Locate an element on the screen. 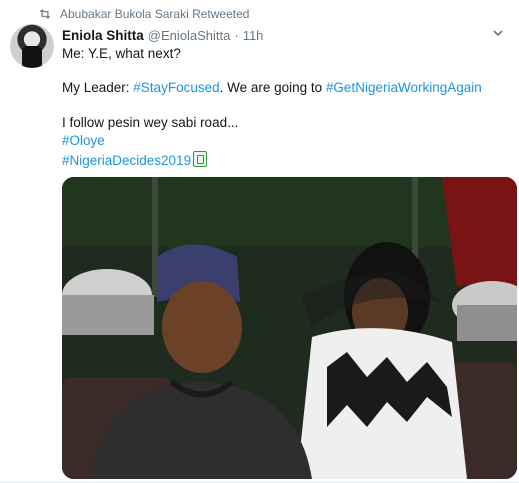 This screenshot has height=483, width=519. hashtag-link: #NigeriaDecides2019 is located at coordinates (126, 160).